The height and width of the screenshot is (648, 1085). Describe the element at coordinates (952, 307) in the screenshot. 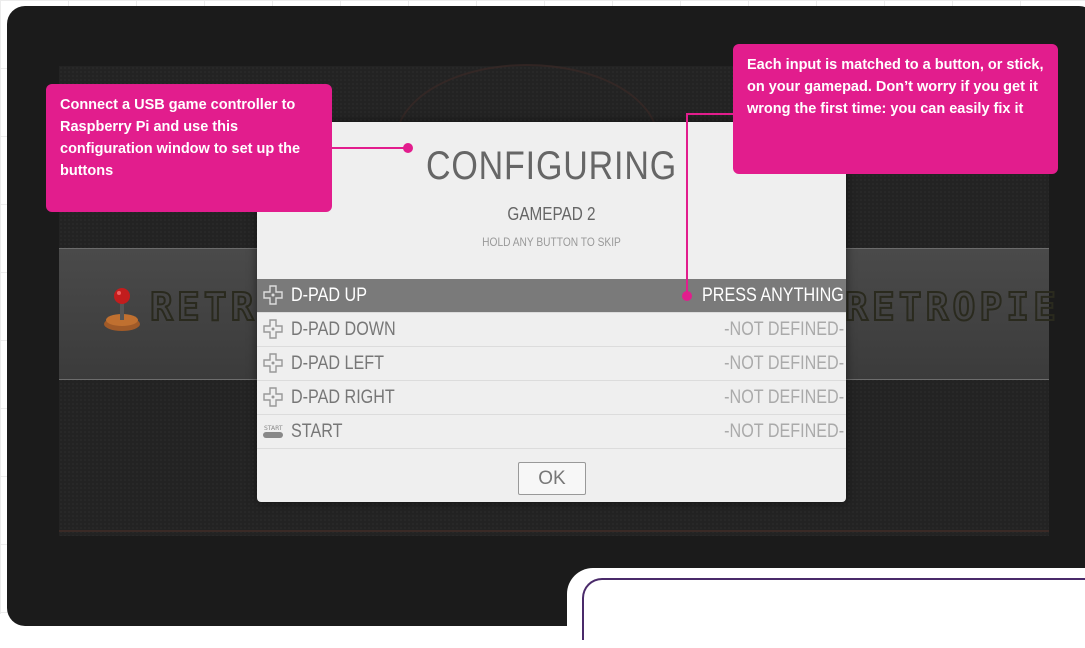

I see `retropie-logo-right: RETROPIE` at that location.